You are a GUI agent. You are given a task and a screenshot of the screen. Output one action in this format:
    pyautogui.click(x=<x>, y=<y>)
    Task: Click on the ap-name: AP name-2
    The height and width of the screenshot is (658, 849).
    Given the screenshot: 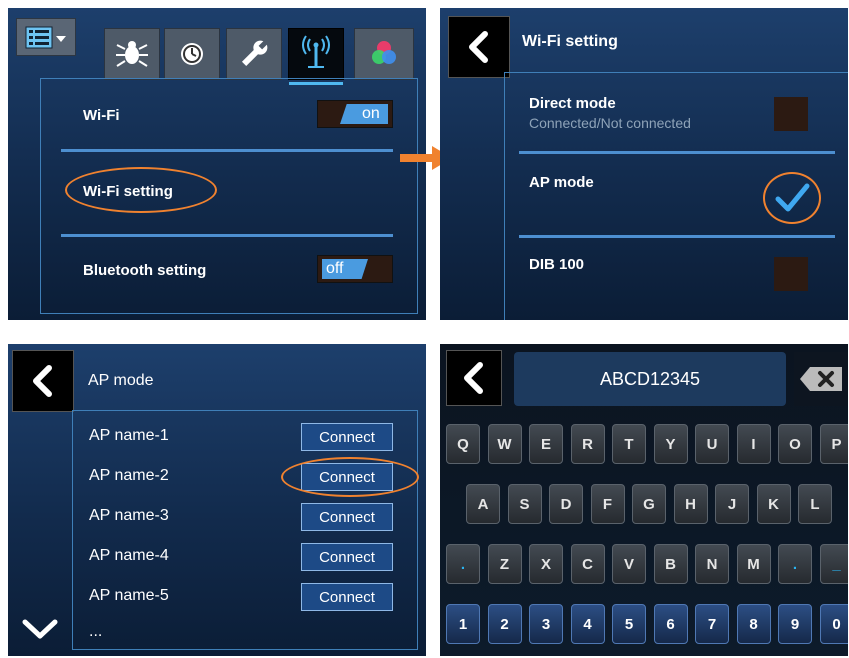 What is the action you would take?
    pyautogui.click(x=129, y=475)
    